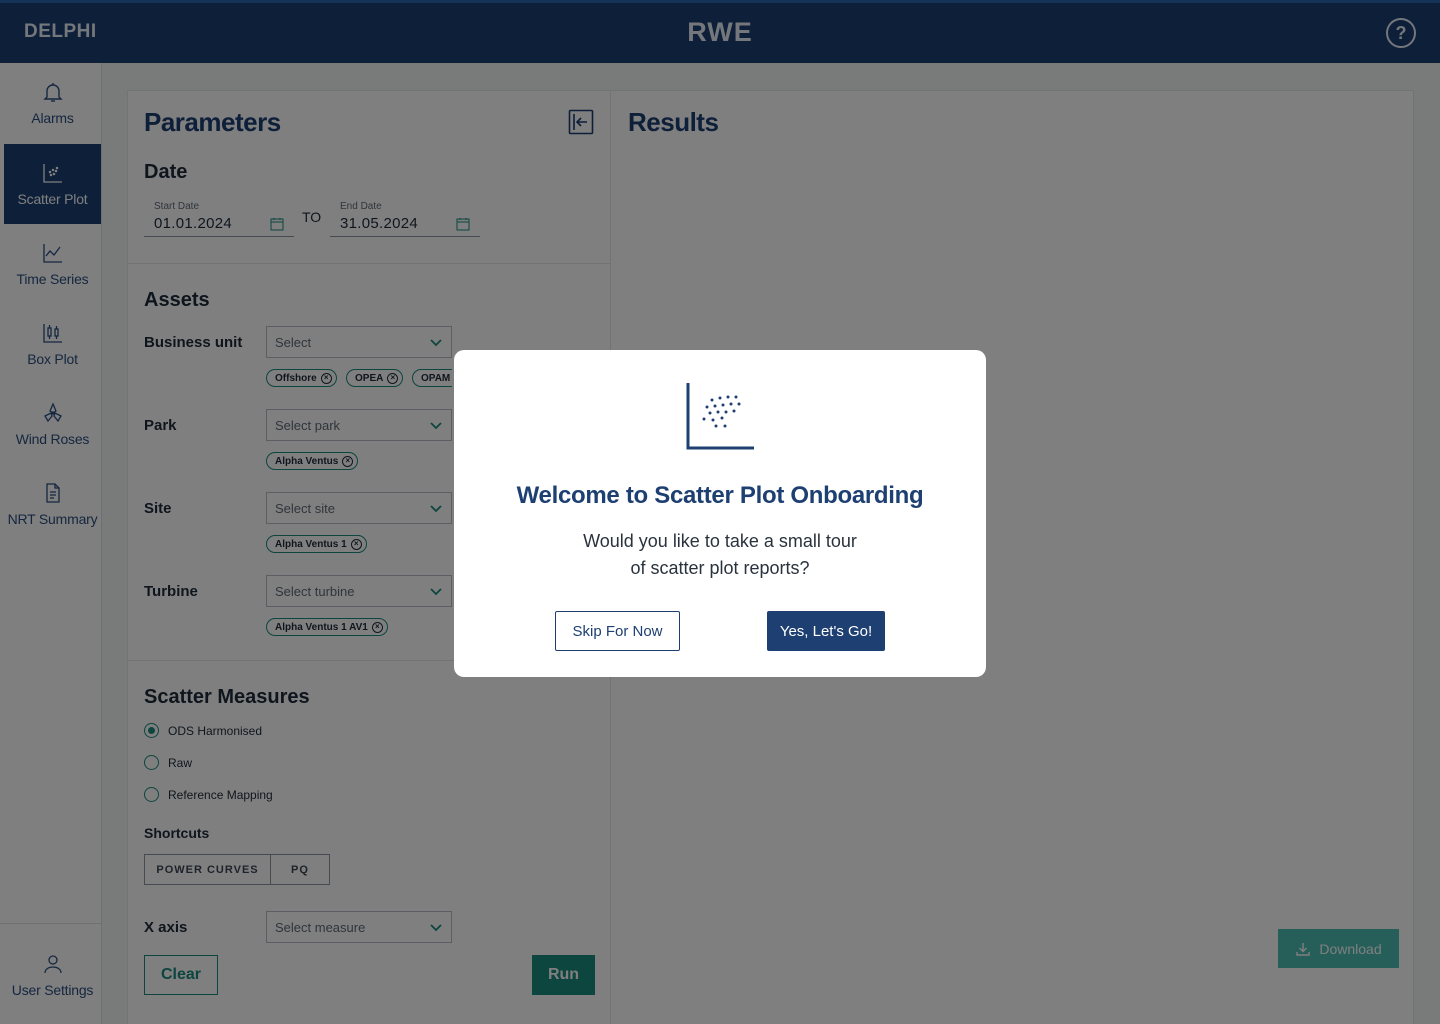  Describe the element at coordinates (826, 631) in the screenshot. I see `start-tour-button: Yes, Let's Go!` at that location.